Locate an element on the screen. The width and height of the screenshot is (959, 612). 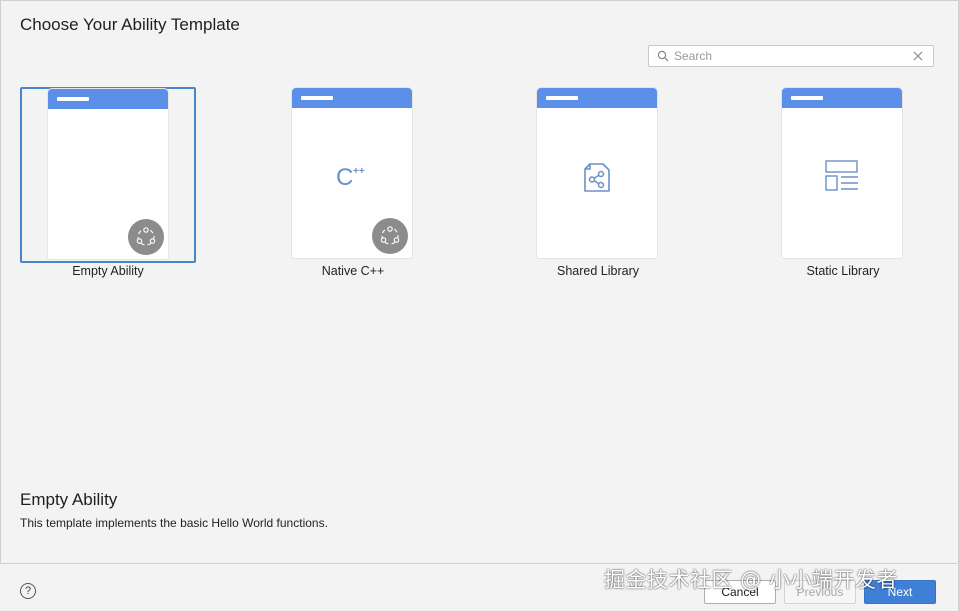
cpp-icon-plus: ++ is located at coordinates (359, 171).